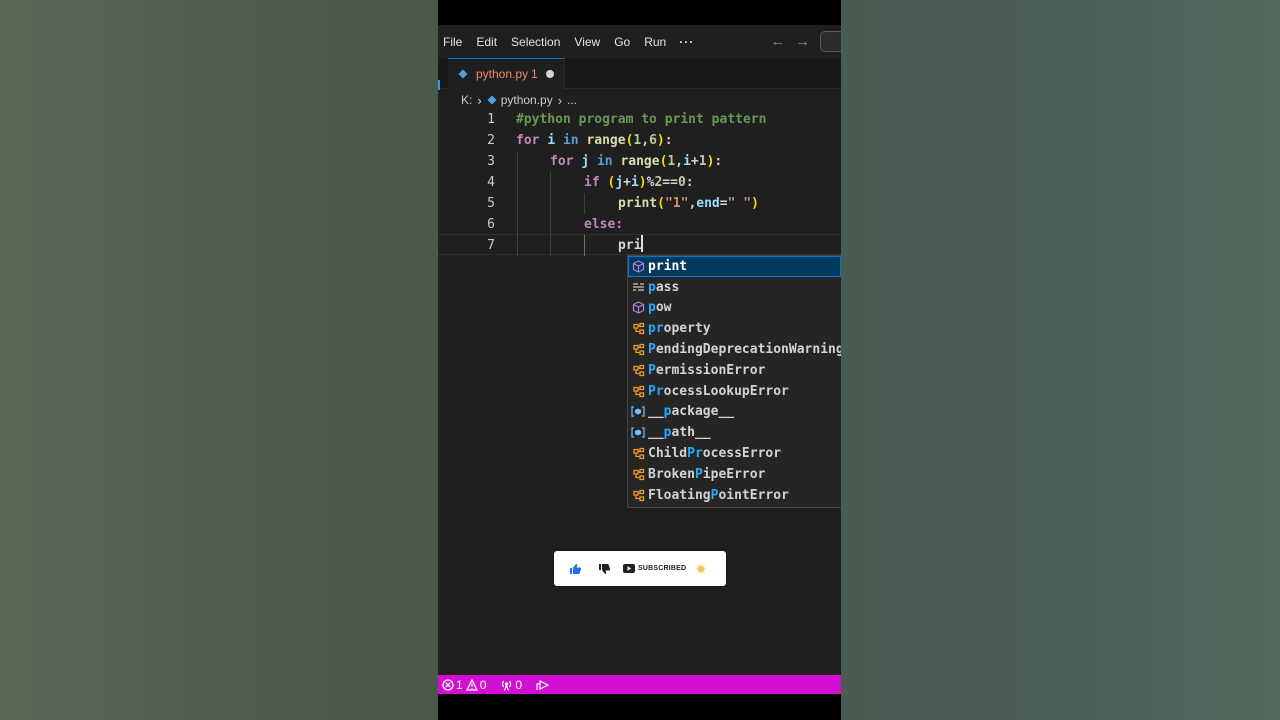 The width and height of the screenshot is (1280, 720). I want to click on tab-filename: python.py, so click(502, 74).